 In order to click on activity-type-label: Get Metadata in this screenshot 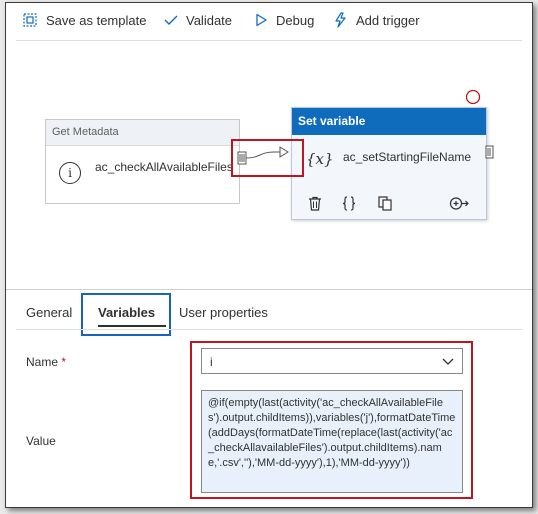, I will do `click(142, 133)`.